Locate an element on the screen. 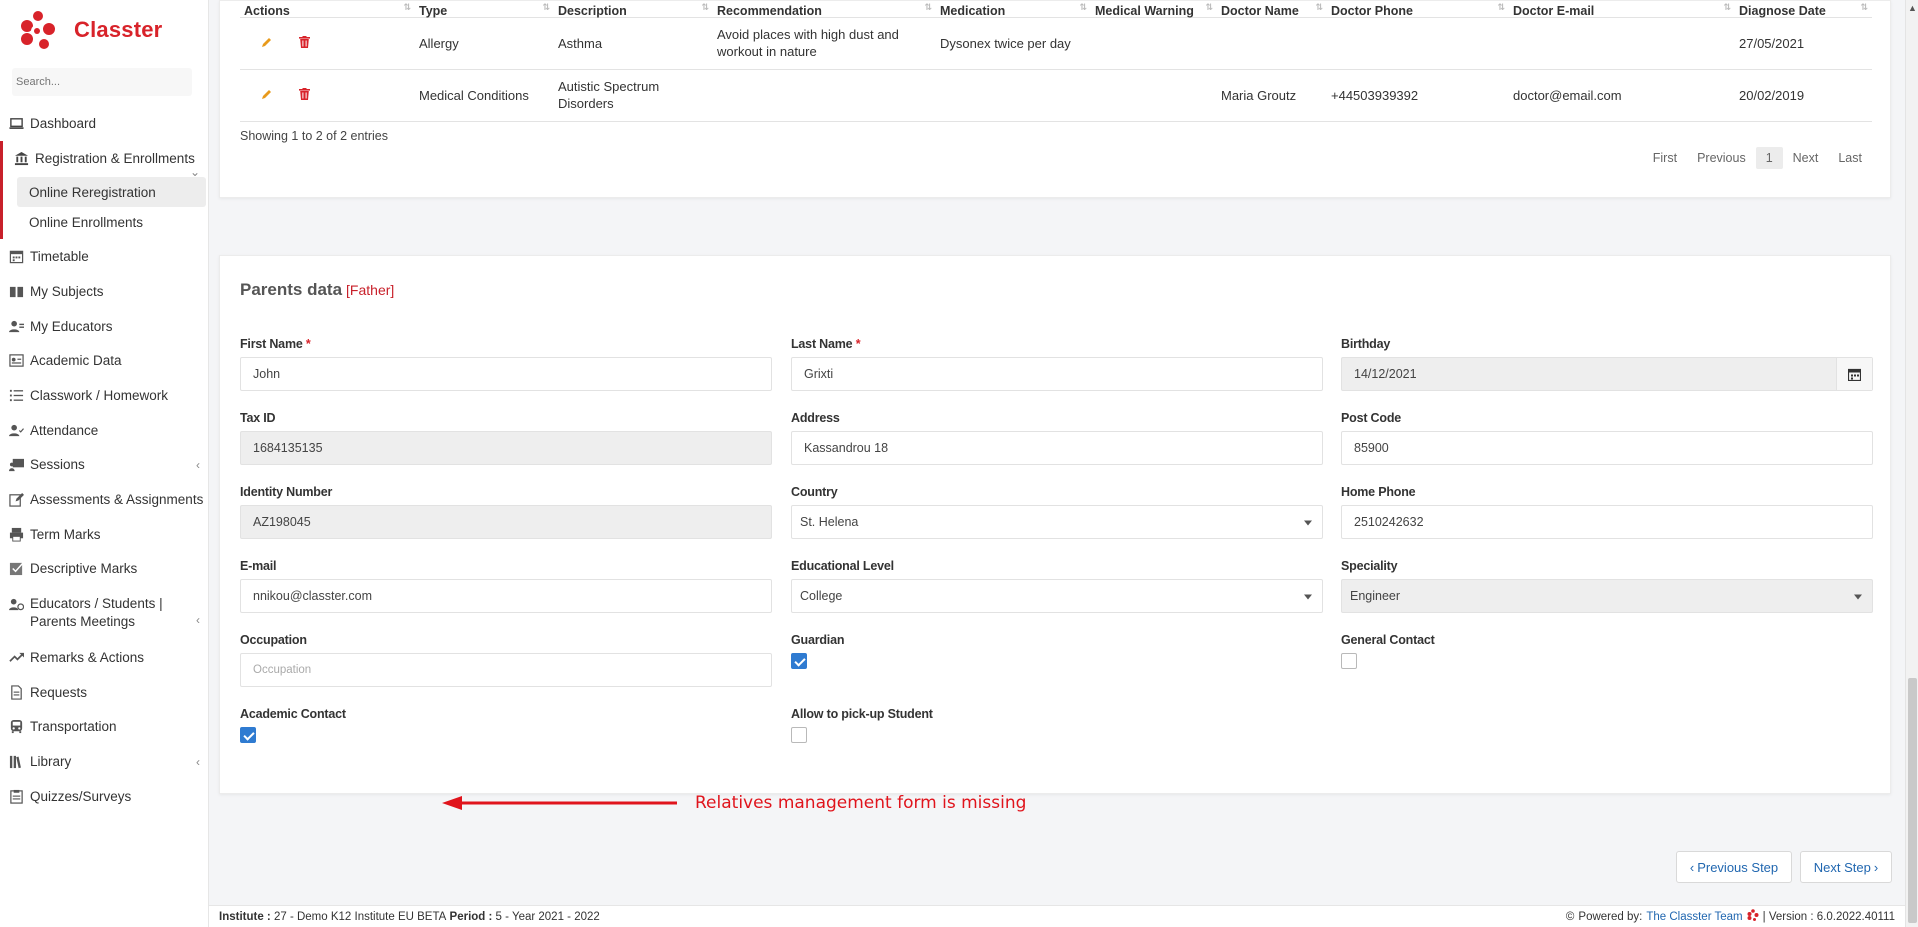 The image size is (1918, 927). allow-pickup-group: Allow to pick-up Student is located at coordinates (1057, 725).